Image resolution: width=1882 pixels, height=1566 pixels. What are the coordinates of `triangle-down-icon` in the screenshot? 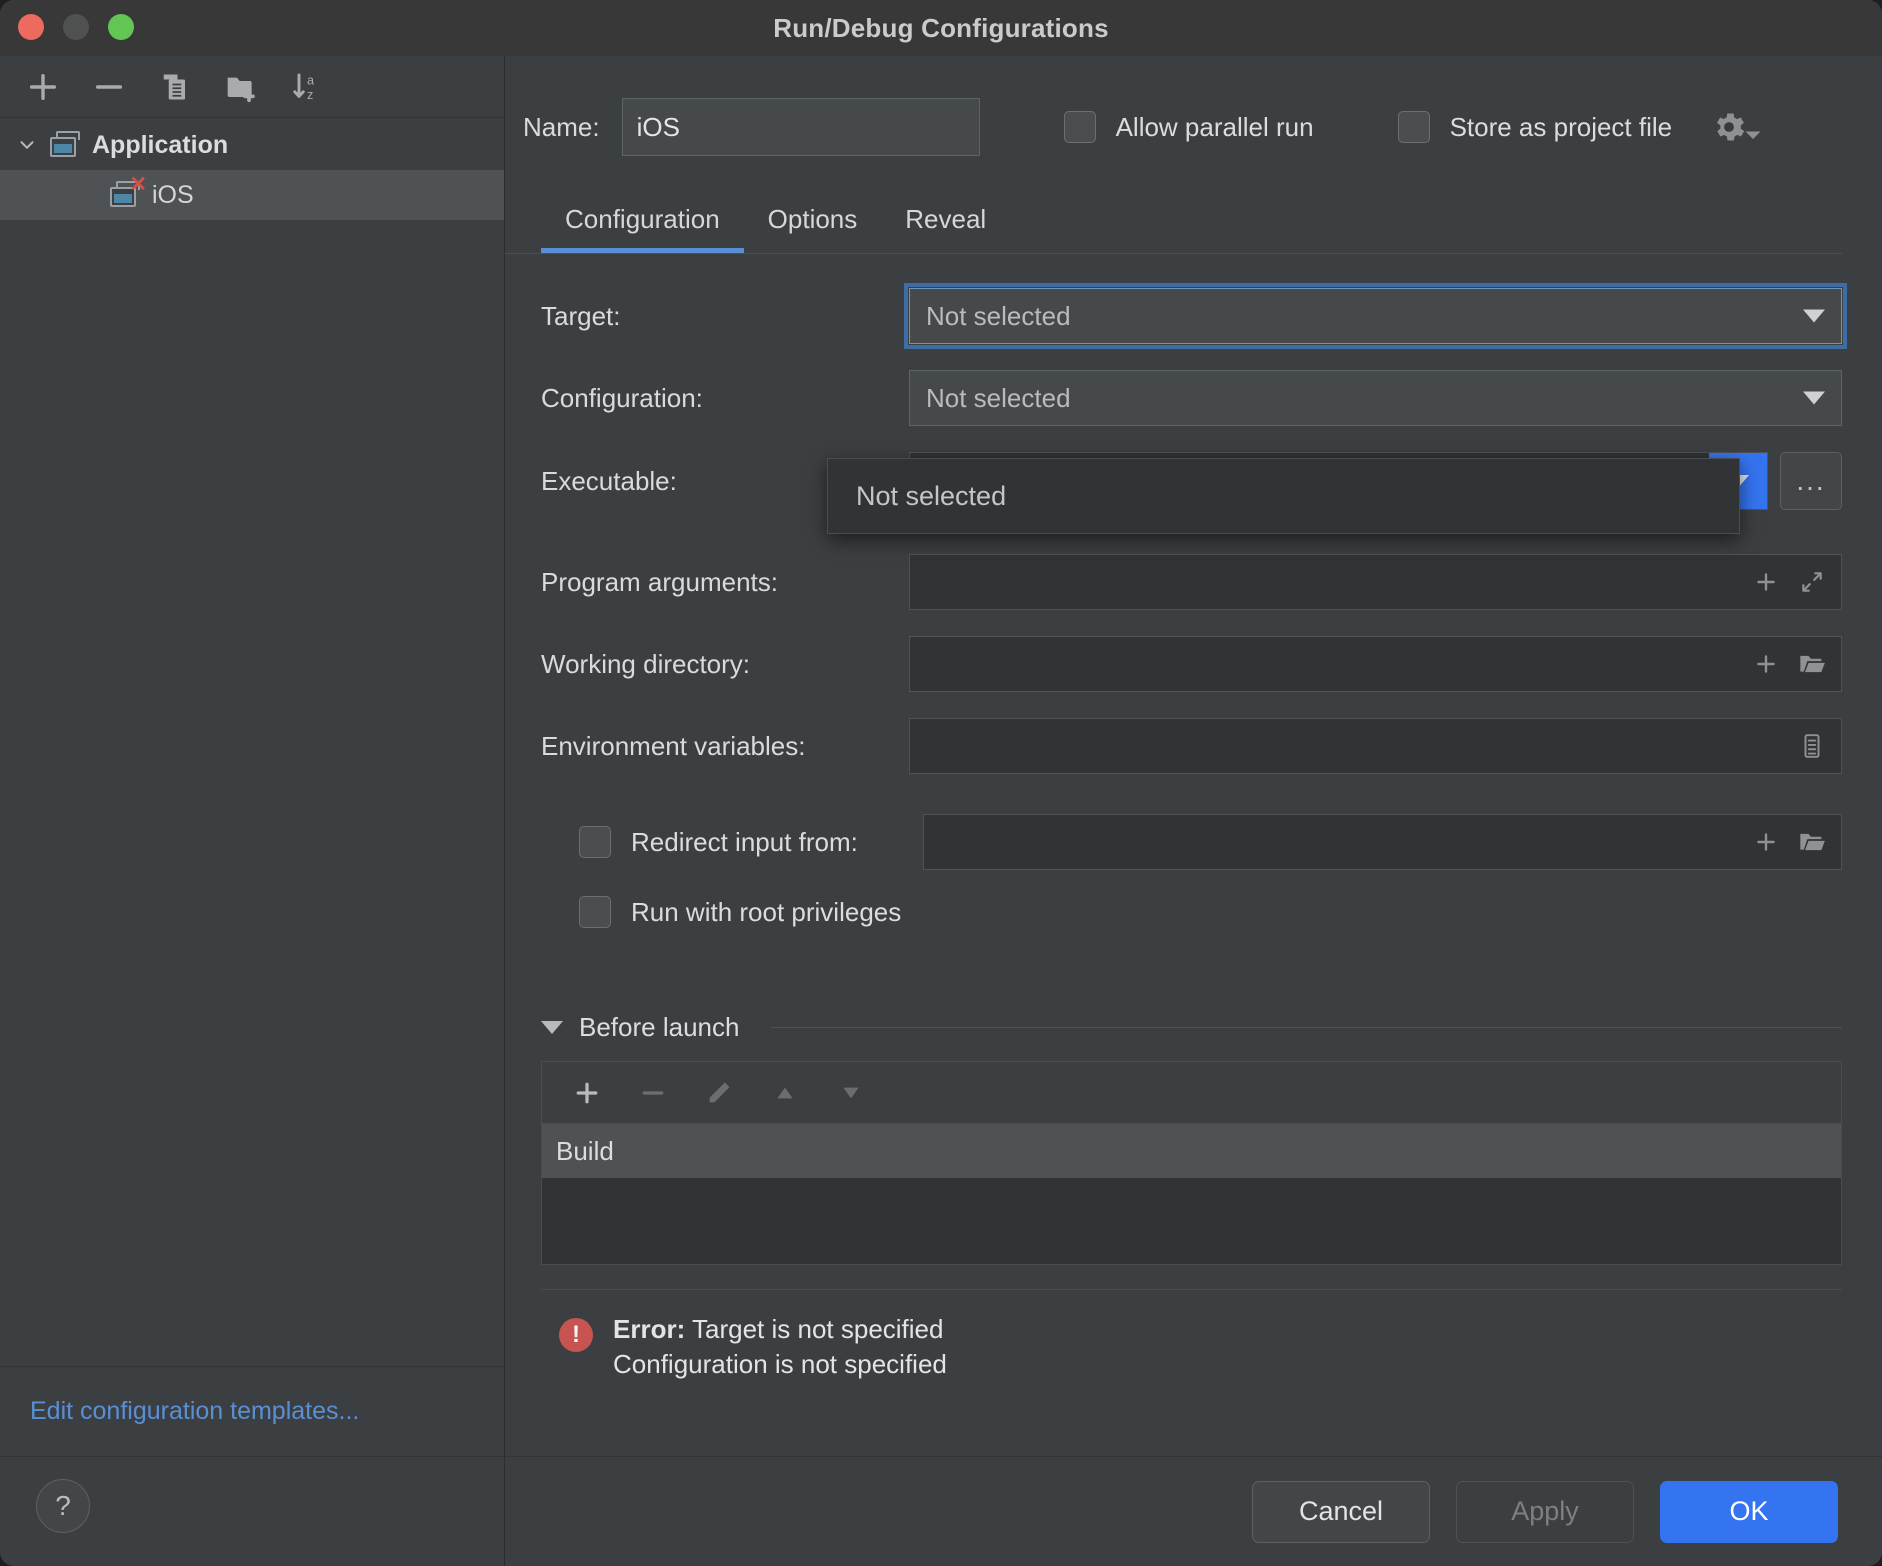 It's located at (552, 1027).